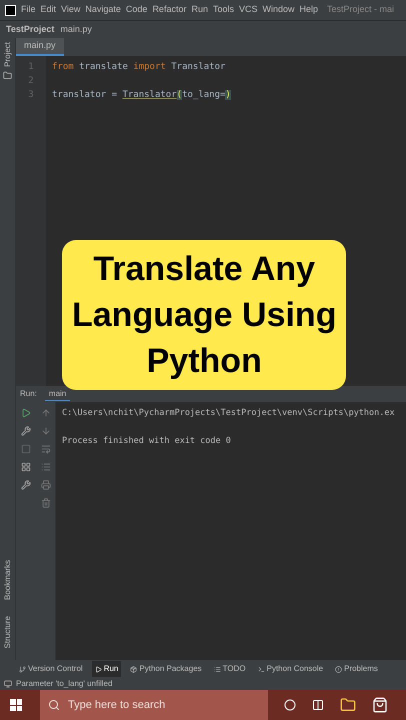 This screenshot has height=720, width=406. I want to click on task-view-icon, so click(318, 705).